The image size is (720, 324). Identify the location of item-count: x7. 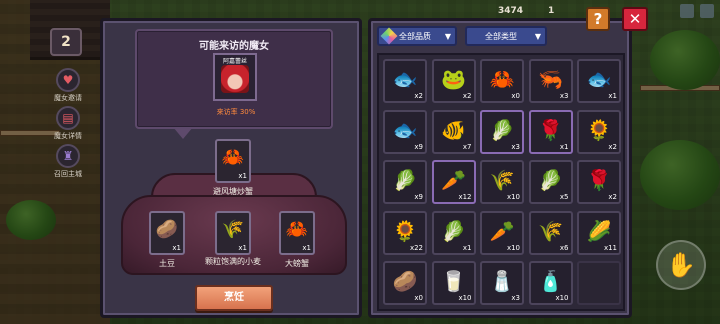
(467, 146).